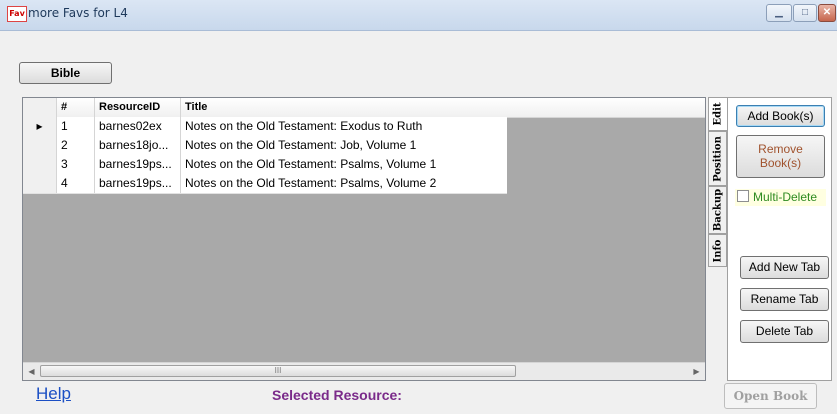 Image resolution: width=837 pixels, height=414 pixels. What do you see at coordinates (780, 163) in the screenshot?
I see `remove-books-label-line2: Book(s)` at bounding box center [780, 163].